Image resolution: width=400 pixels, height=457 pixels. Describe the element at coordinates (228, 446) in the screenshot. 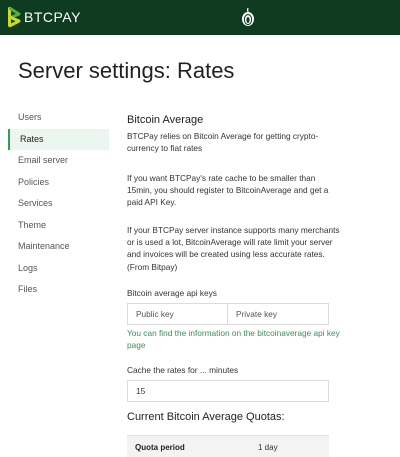

I see `quotas-table: Quota period 1 day` at that location.